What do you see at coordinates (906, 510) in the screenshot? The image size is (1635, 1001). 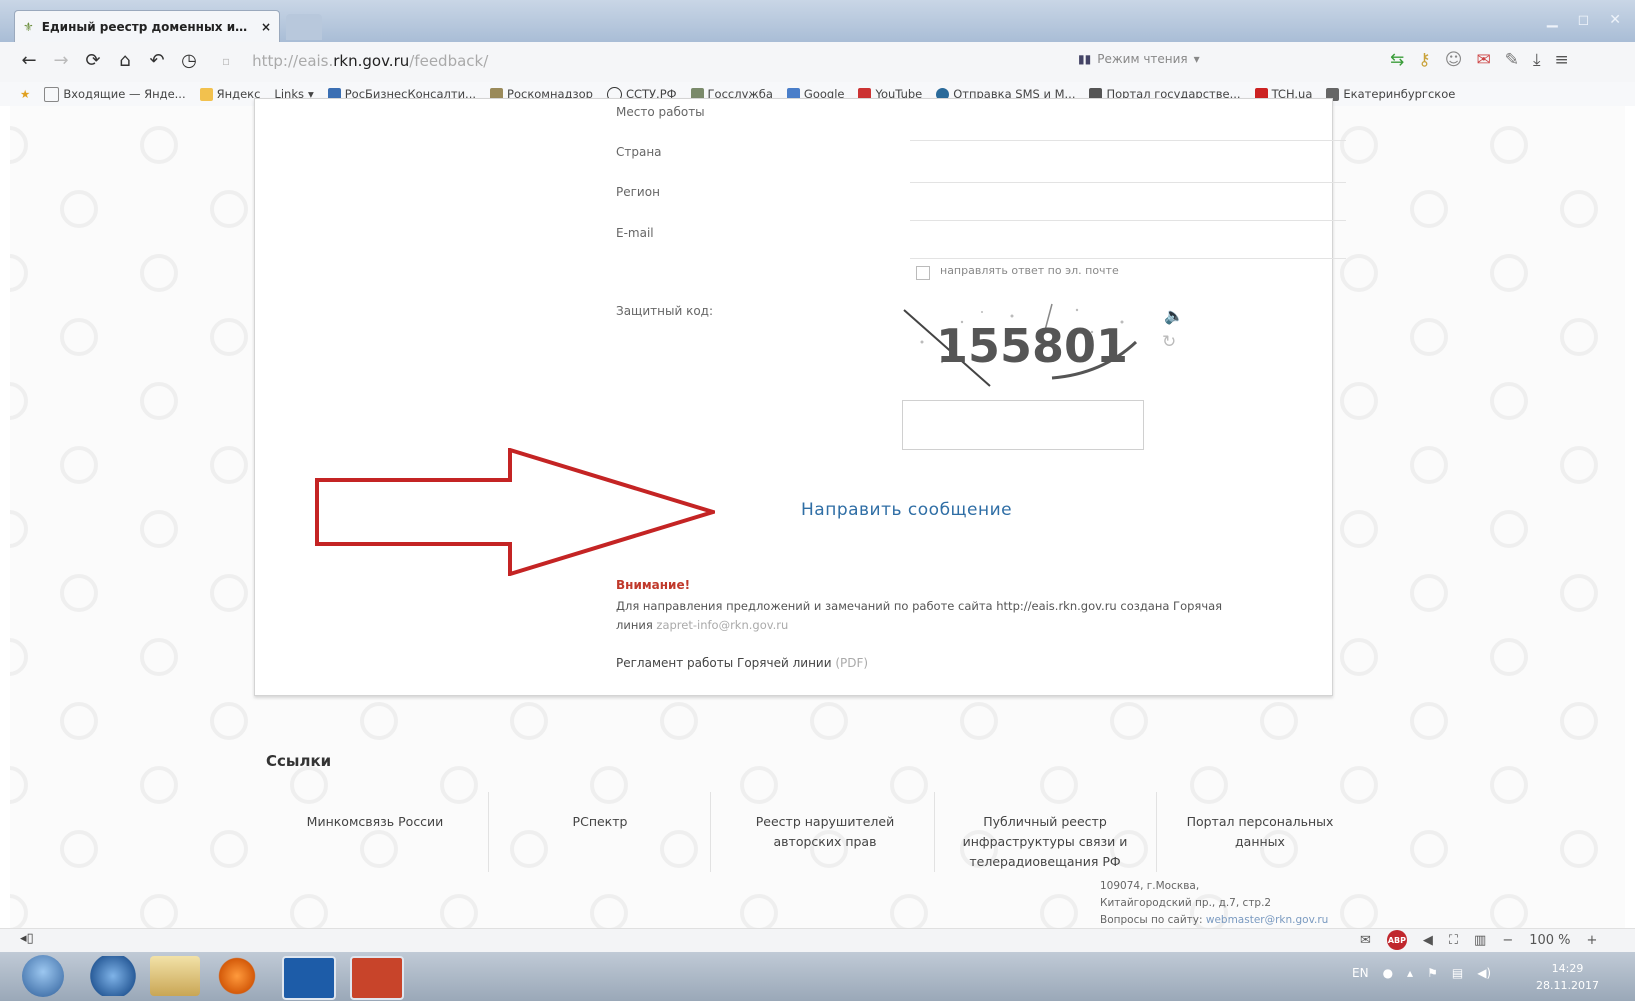 I see `send-message-button: Направить сообщение` at bounding box center [906, 510].